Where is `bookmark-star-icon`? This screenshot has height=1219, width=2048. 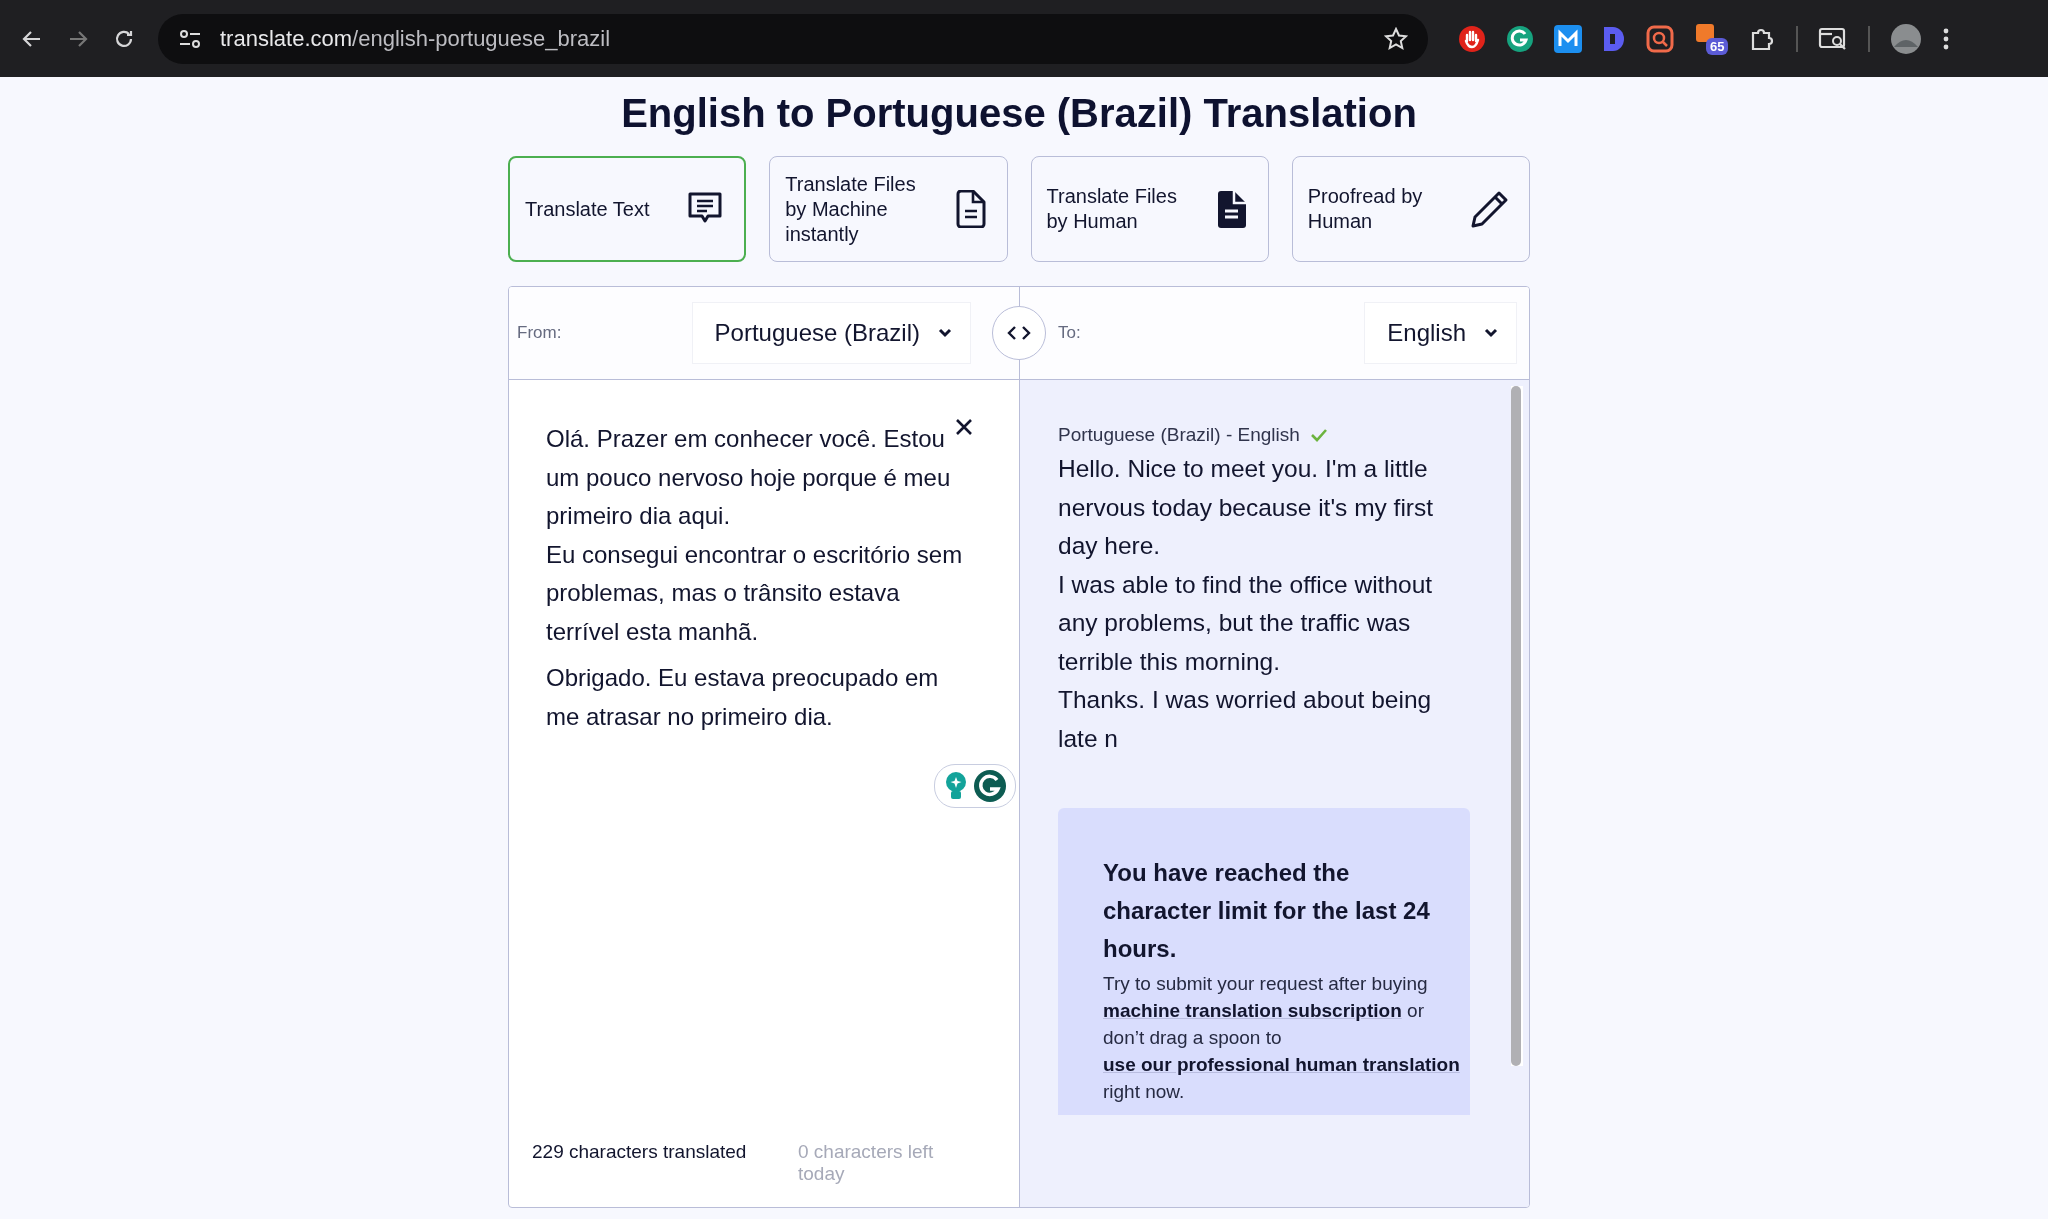
bookmark-star-icon is located at coordinates (1396, 38).